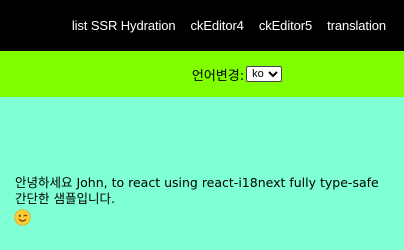  What do you see at coordinates (285, 25) in the screenshot?
I see `nav-link-ckeditor5: ckEditor5` at bounding box center [285, 25].